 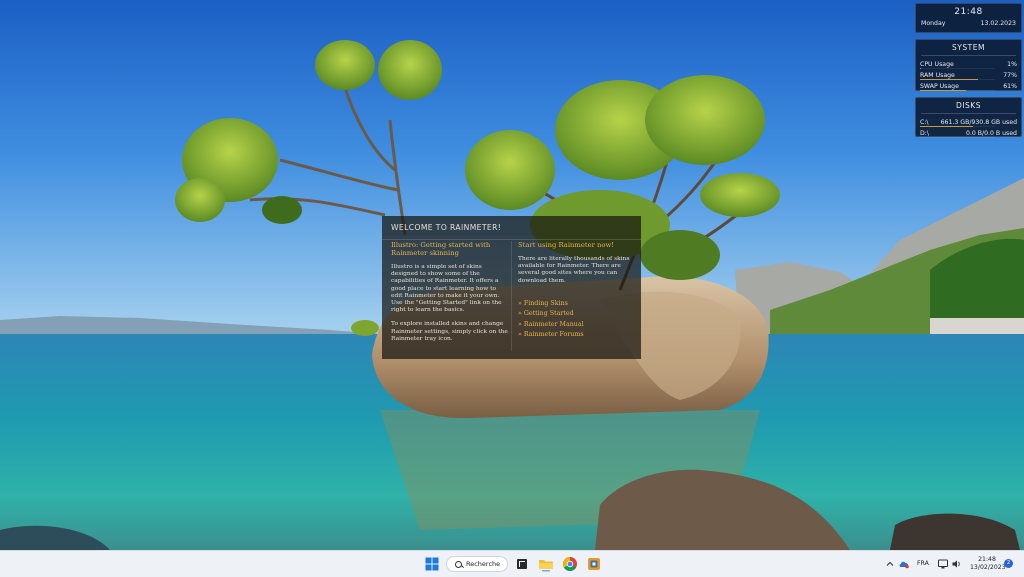 What do you see at coordinates (988, 567) in the screenshot?
I see `taskbar-date: 13/02/2023` at bounding box center [988, 567].